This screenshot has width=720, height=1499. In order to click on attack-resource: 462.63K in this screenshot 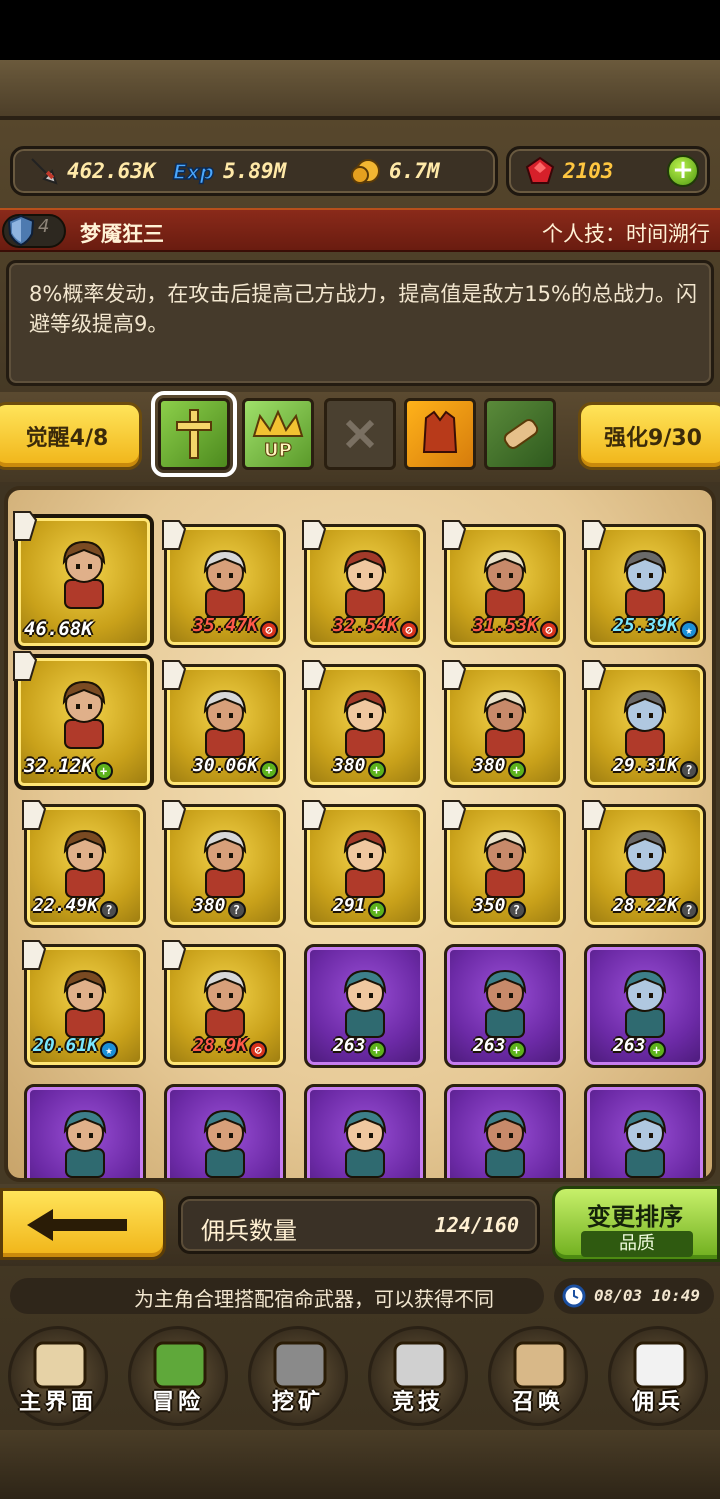, I will do `click(91, 171)`.